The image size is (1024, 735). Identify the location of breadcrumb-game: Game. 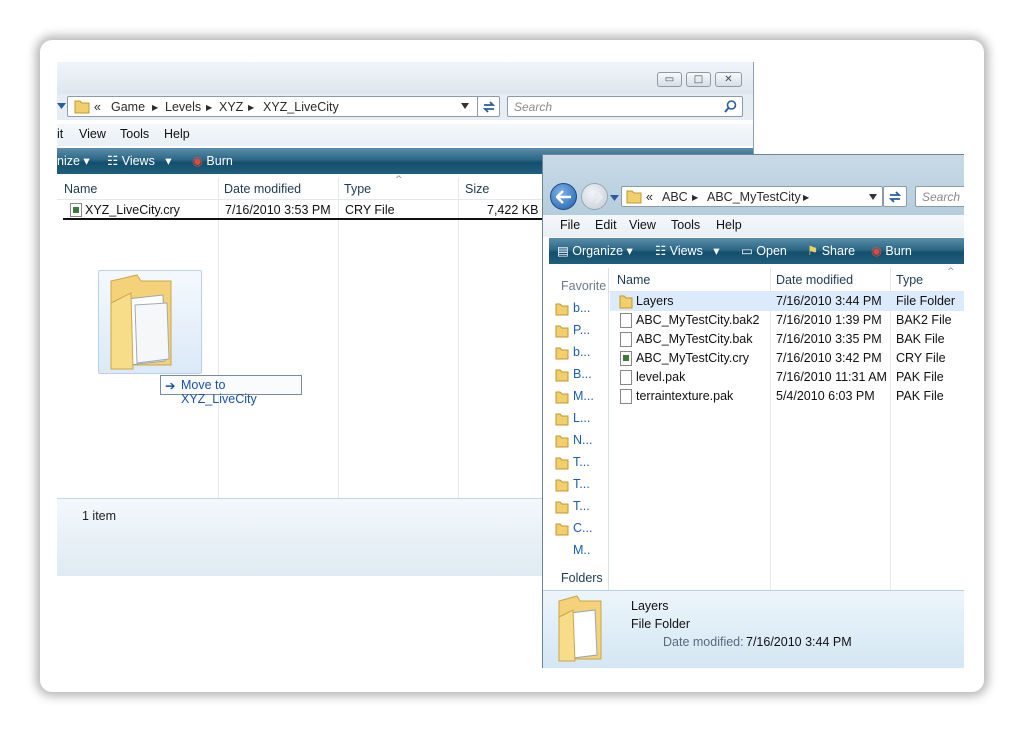
(128, 107).